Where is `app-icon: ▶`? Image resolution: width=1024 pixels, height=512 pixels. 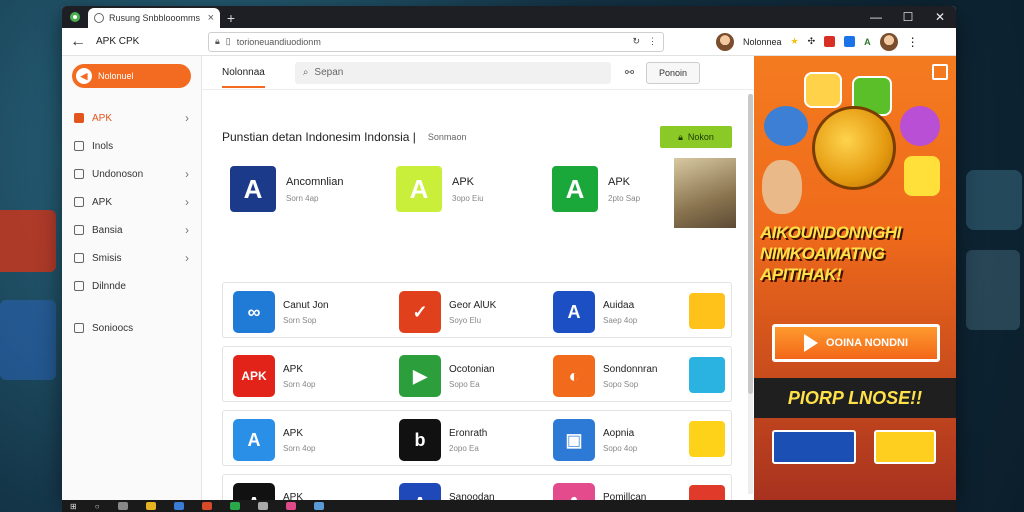 app-icon: ▶ is located at coordinates (420, 376).